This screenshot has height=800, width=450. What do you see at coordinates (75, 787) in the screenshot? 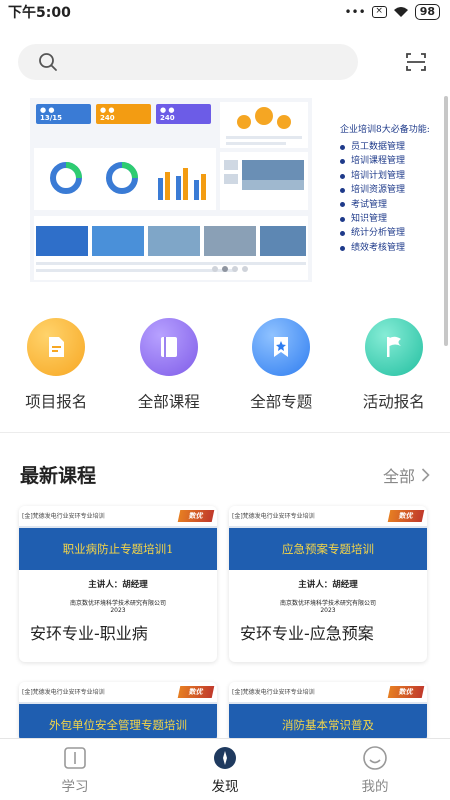
I see `nav-label: 学习` at bounding box center [75, 787].